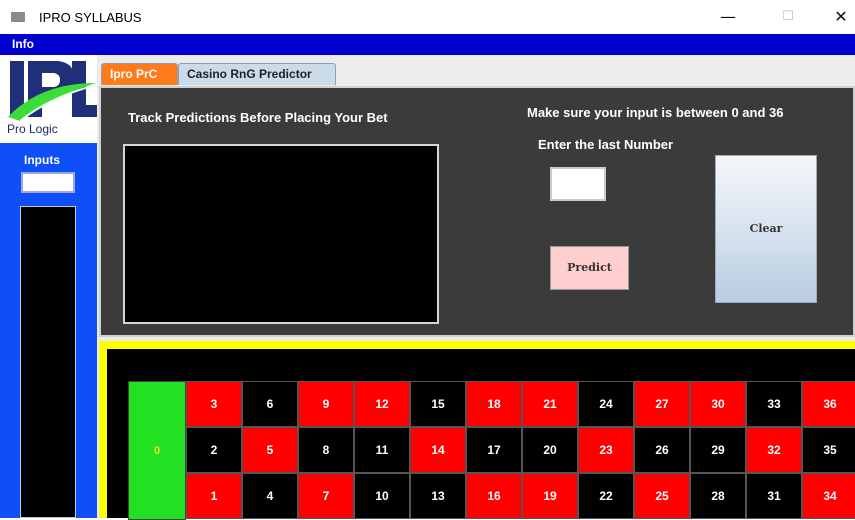 This screenshot has height=520, width=855. I want to click on roulette-number-cell: 24, so click(606, 404).